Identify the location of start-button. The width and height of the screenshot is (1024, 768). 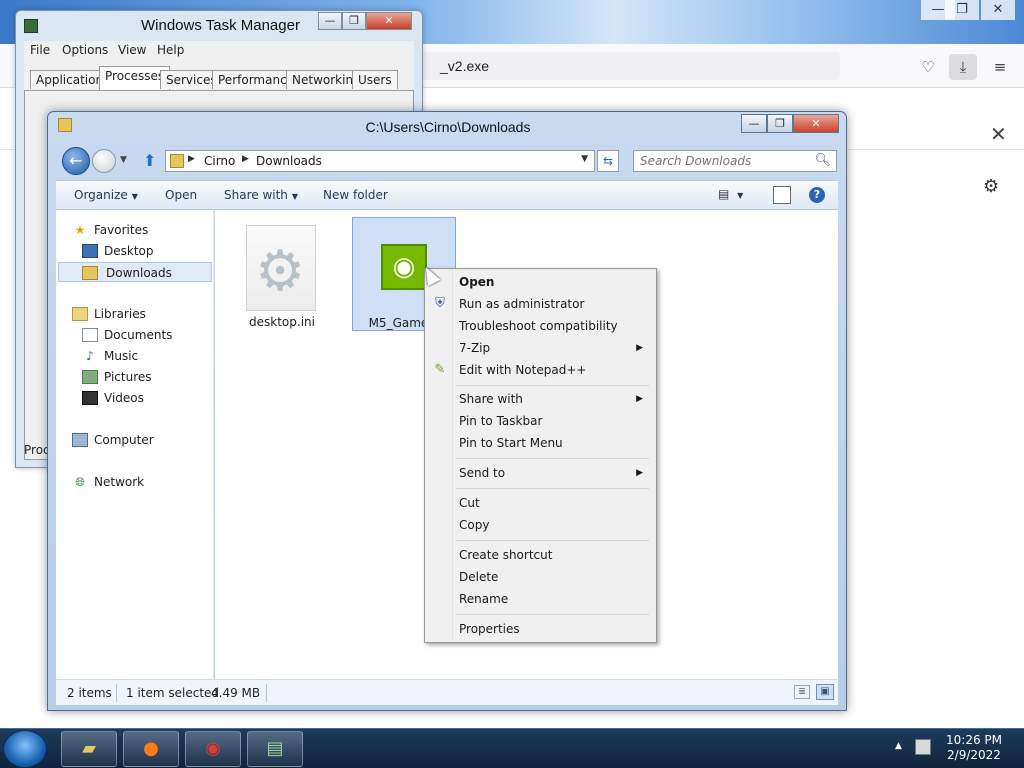
(25, 749).